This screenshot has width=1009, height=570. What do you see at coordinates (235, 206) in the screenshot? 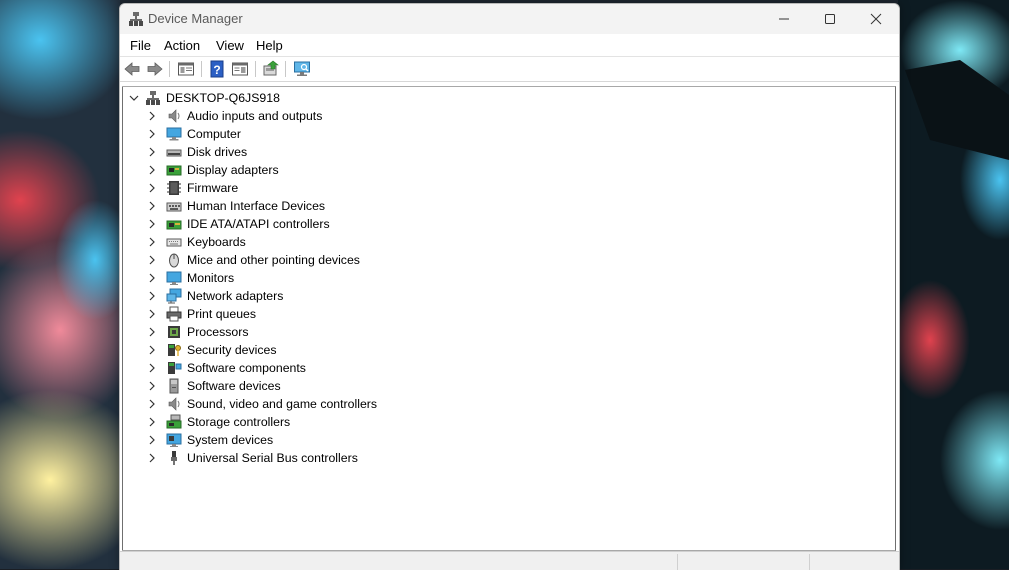
I see `tree-item: Human Interface Devices` at bounding box center [235, 206].